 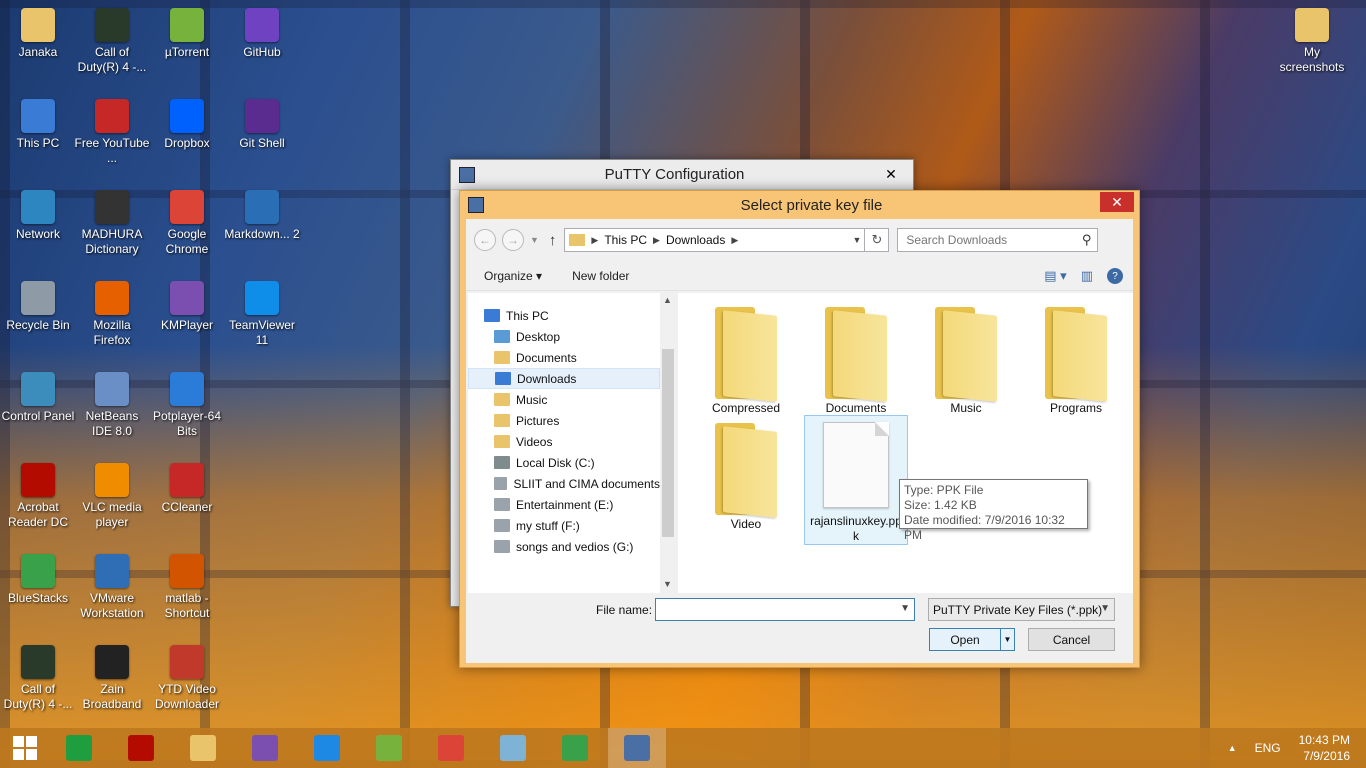 I want to click on tree-item-pictures: Pictures, so click(x=564, y=420).